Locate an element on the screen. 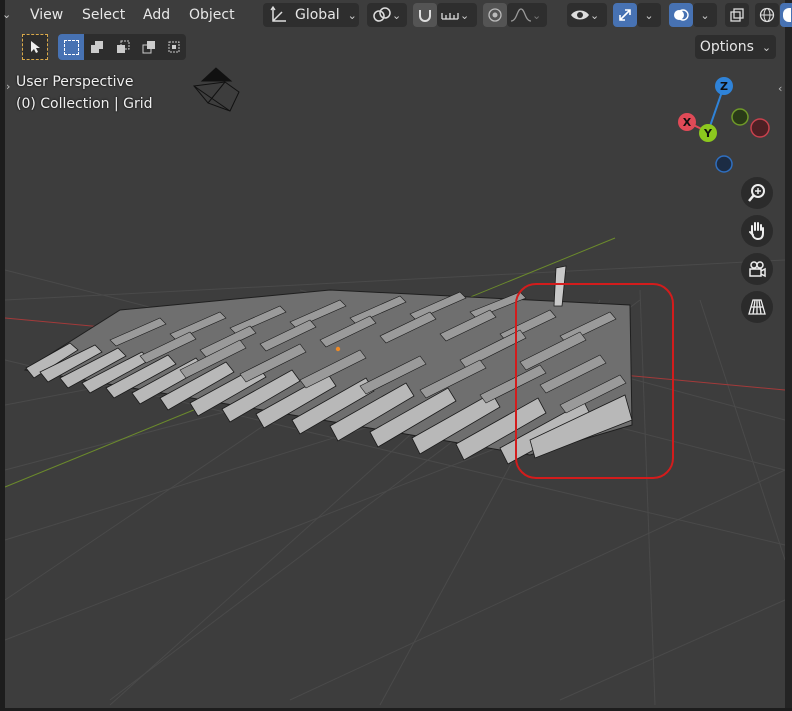 This screenshot has height=711, width=792. select-box-mode-new is located at coordinates (71, 47).